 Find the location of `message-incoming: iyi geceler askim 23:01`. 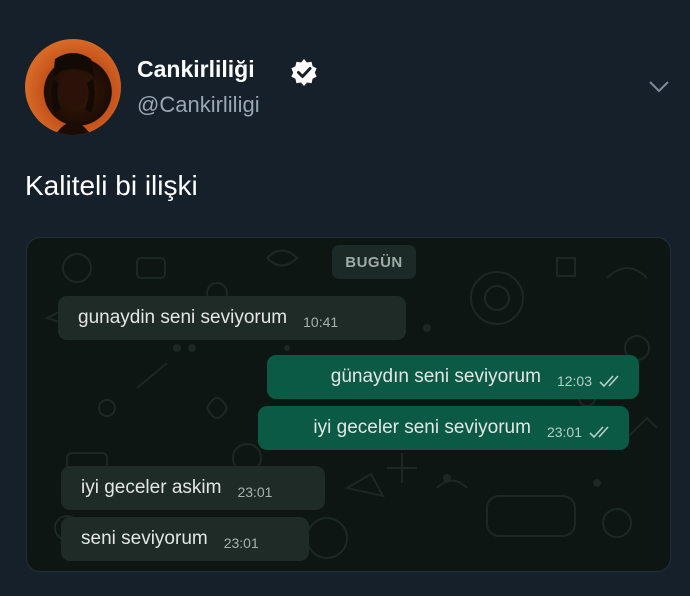

message-incoming: iyi geceler askim 23:01 is located at coordinates (193, 488).